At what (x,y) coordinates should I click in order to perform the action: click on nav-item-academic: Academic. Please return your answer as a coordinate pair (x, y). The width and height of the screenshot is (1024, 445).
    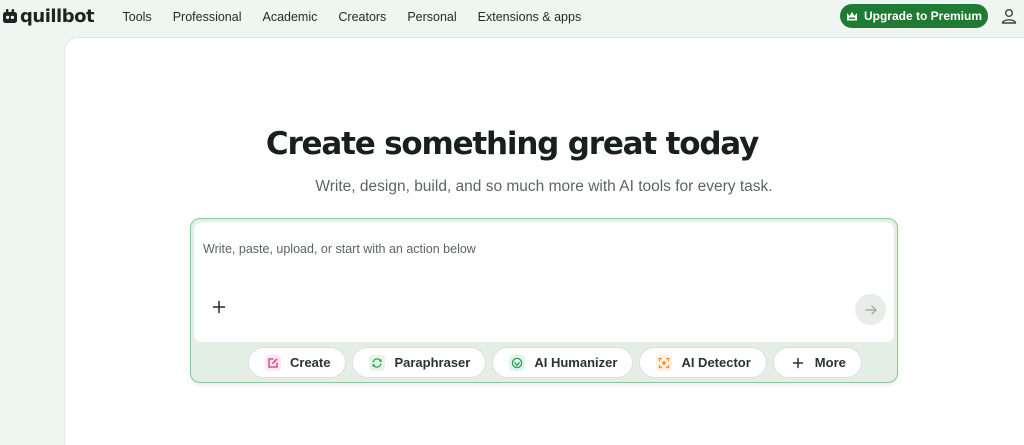
    Looking at the image, I should click on (290, 17).